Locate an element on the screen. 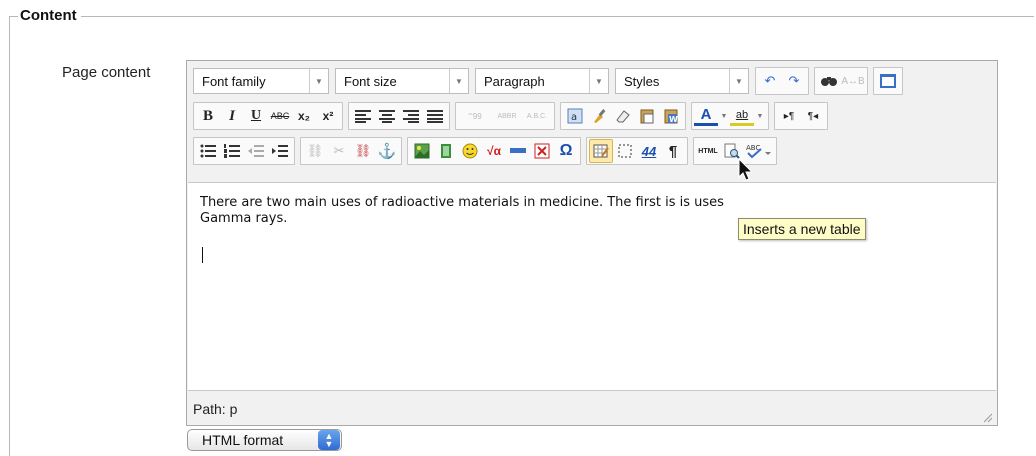  code-group: HTML ABC is located at coordinates (735, 151).